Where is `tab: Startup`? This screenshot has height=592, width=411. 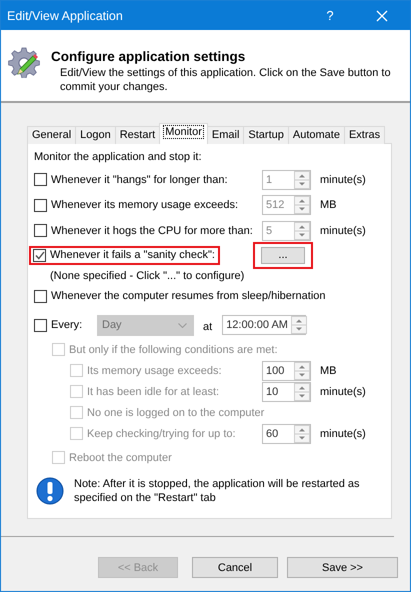
tab: Startup is located at coordinates (266, 135).